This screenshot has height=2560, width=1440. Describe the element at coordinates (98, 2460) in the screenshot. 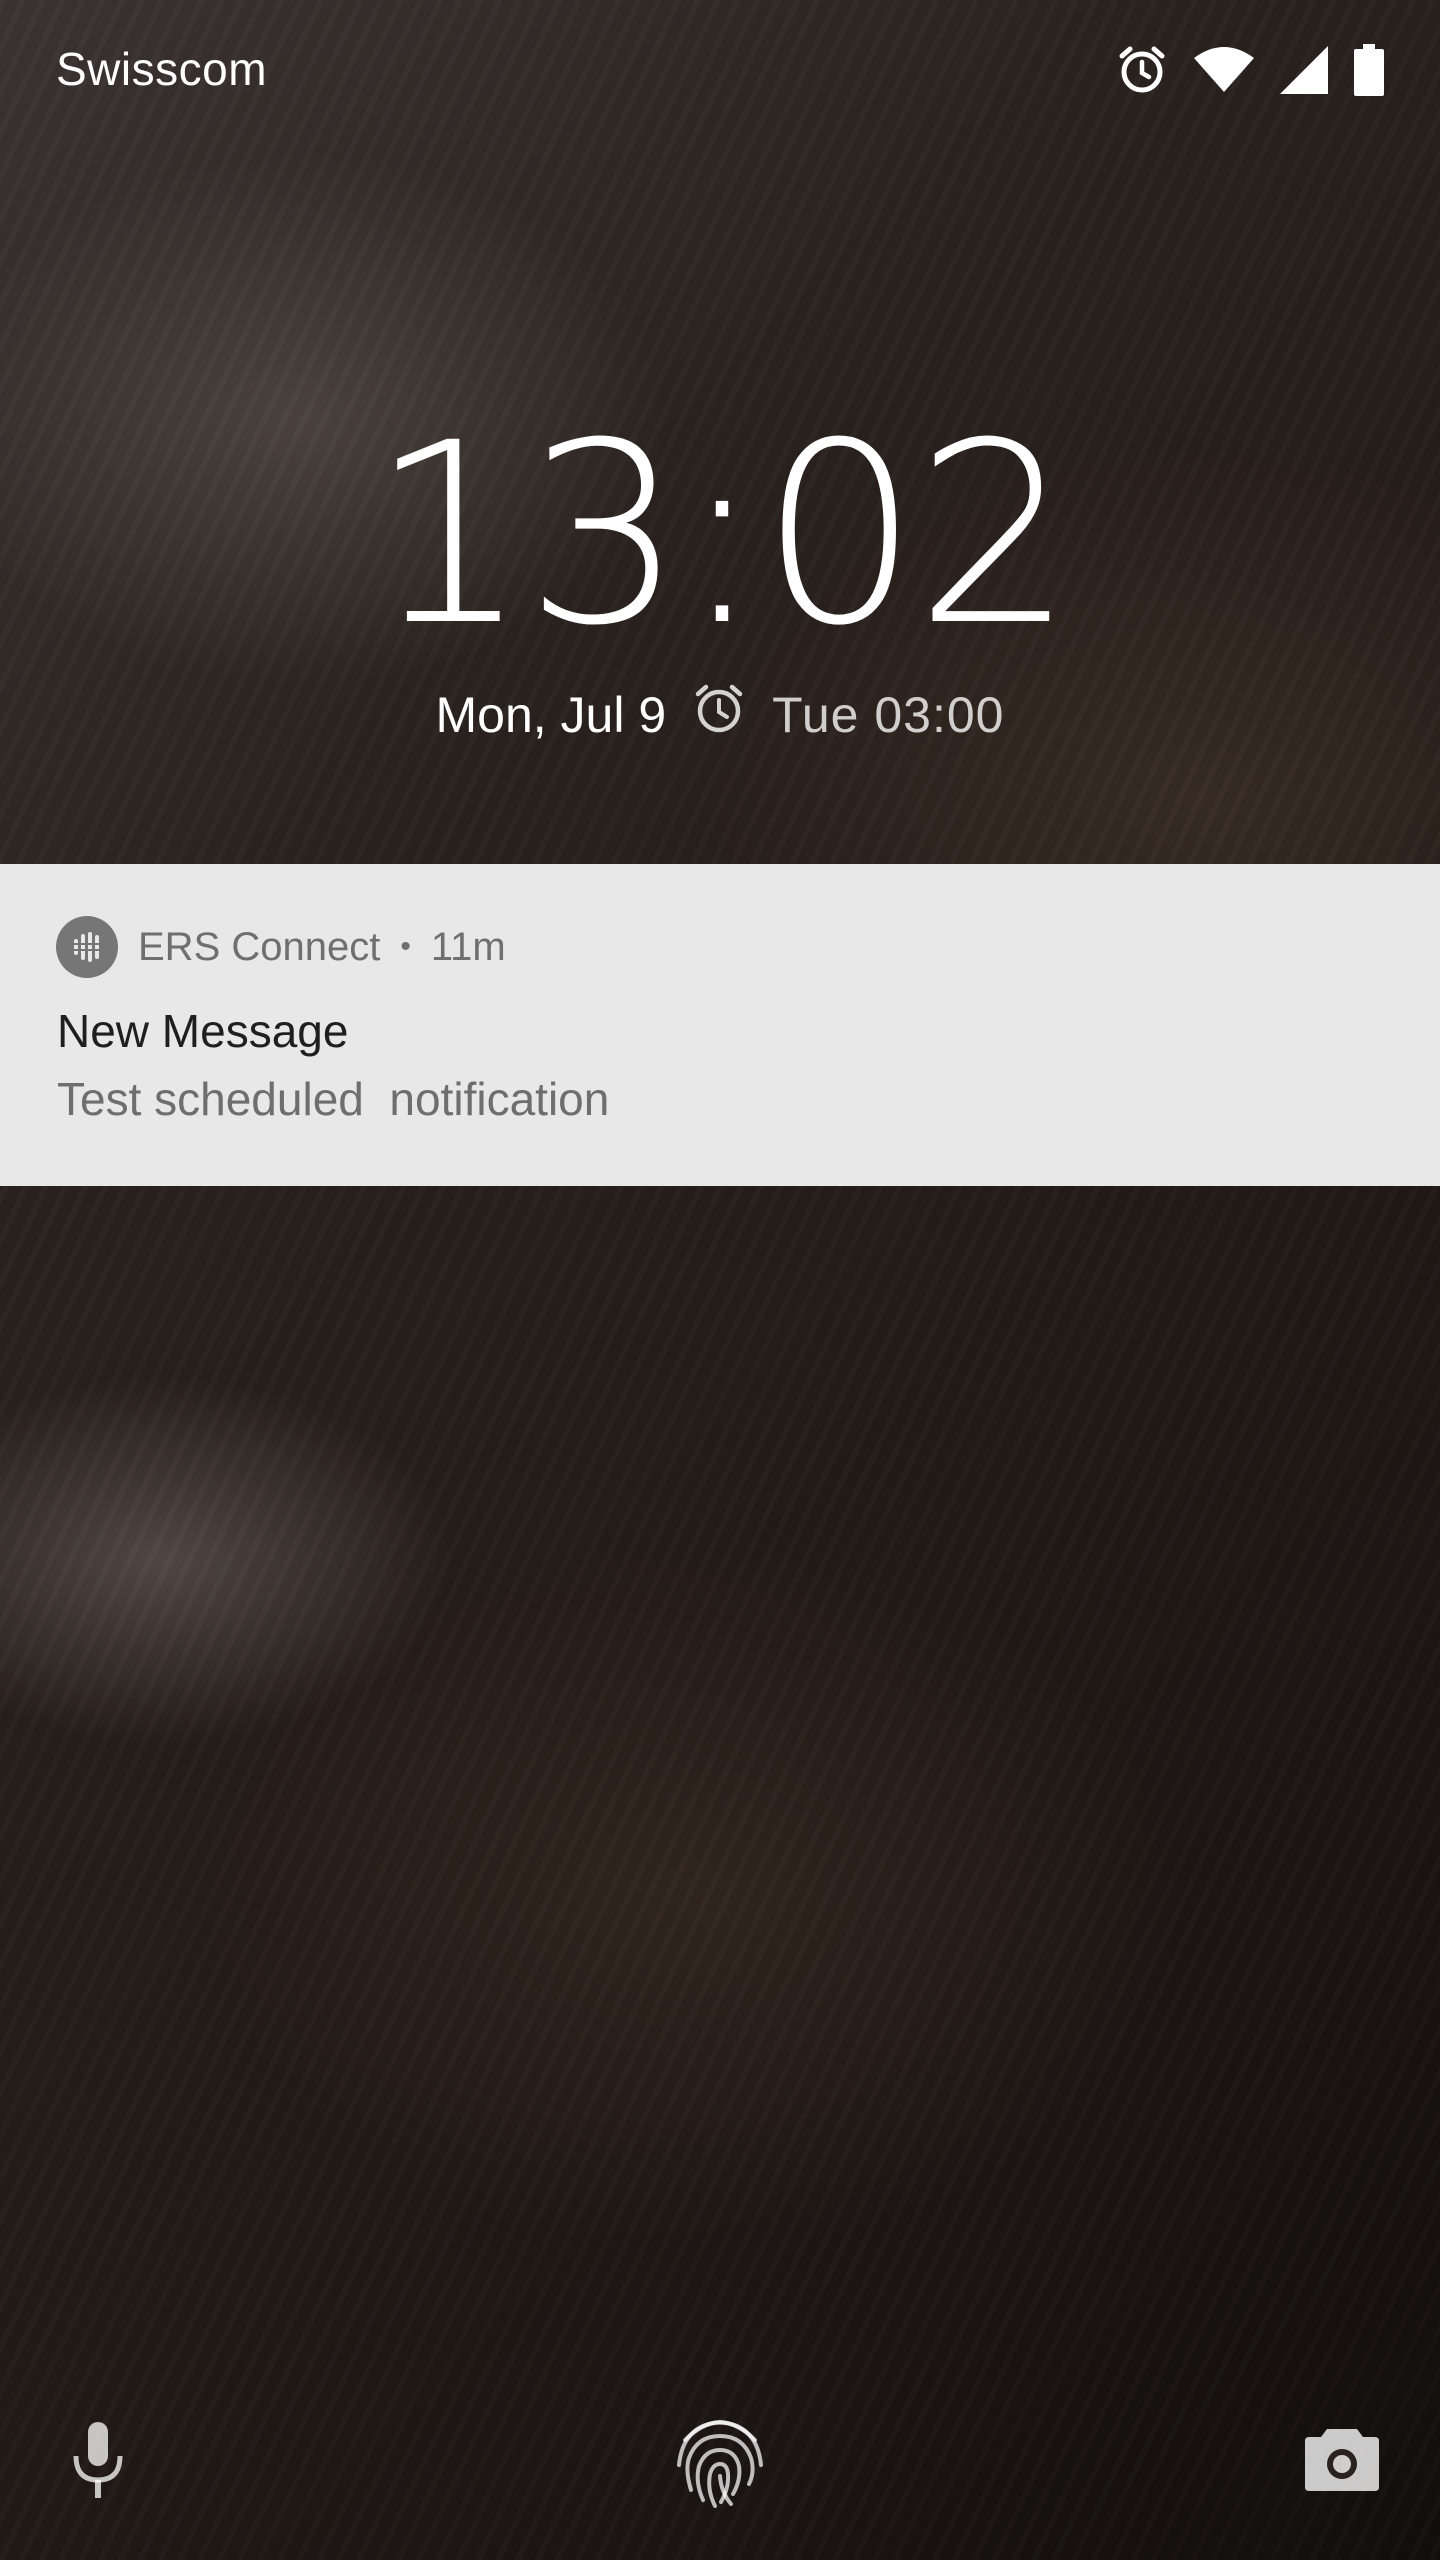

I see `microphone-icon` at that location.